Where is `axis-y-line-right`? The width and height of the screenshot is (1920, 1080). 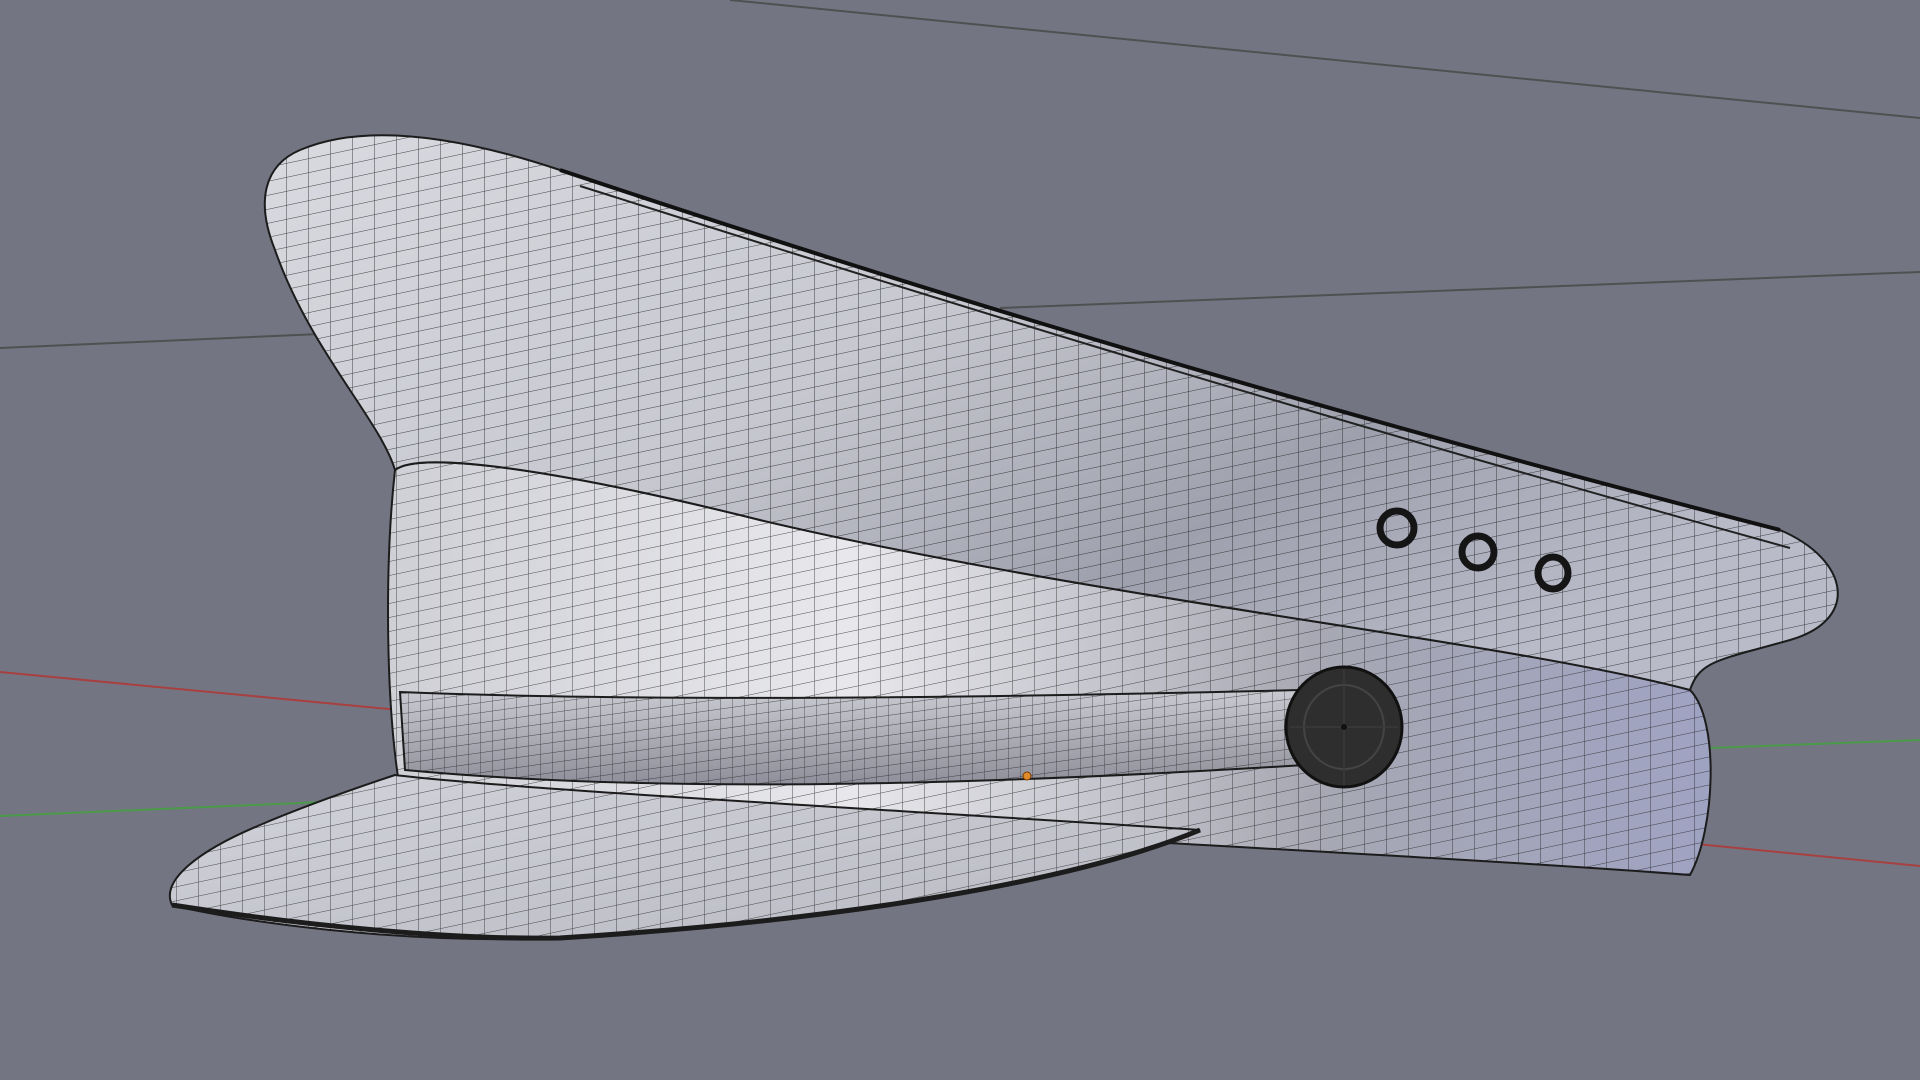
axis-y-line-right is located at coordinates (1814, 744).